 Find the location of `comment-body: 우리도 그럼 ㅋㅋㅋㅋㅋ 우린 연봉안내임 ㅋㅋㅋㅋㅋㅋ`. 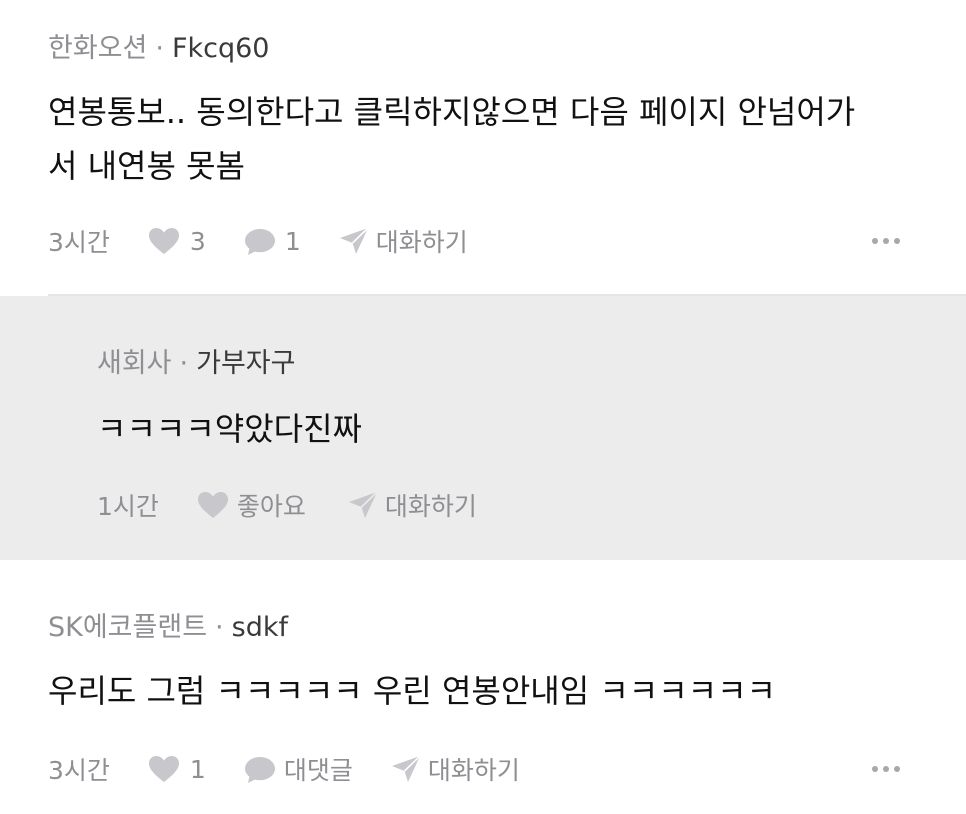

comment-body: 우리도 그럼 ㅋㅋㅋㅋㅋ 우린 연봉안내임 ㅋㅋㅋㅋㅋㅋ is located at coordinates (412, 691).